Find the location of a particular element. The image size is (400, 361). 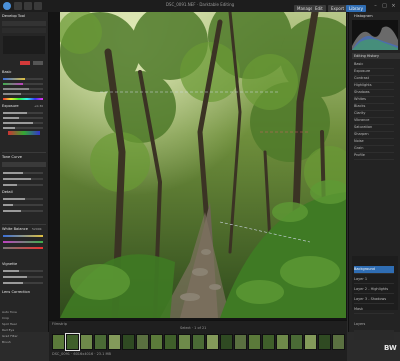

slider-radius is located at coordinates (23, 211).